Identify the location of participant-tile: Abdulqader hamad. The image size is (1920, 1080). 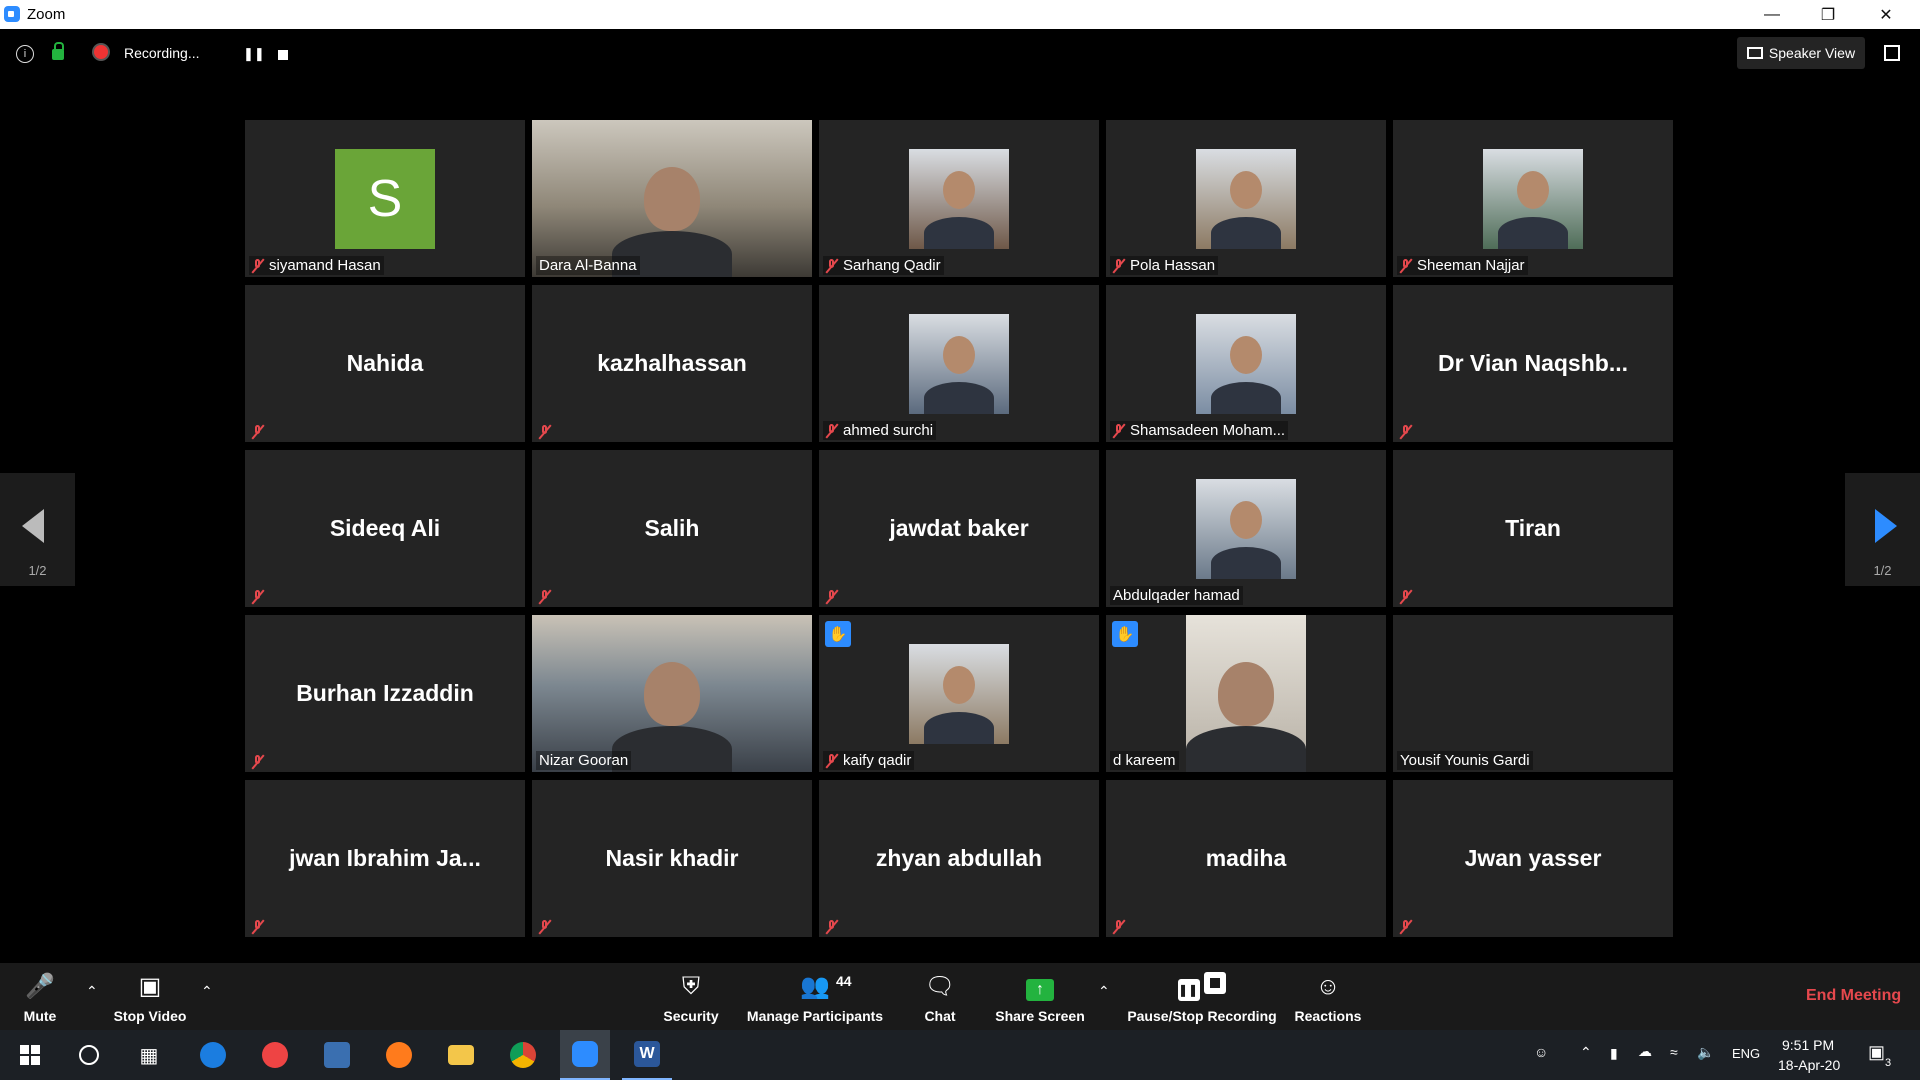
(1246, 528).